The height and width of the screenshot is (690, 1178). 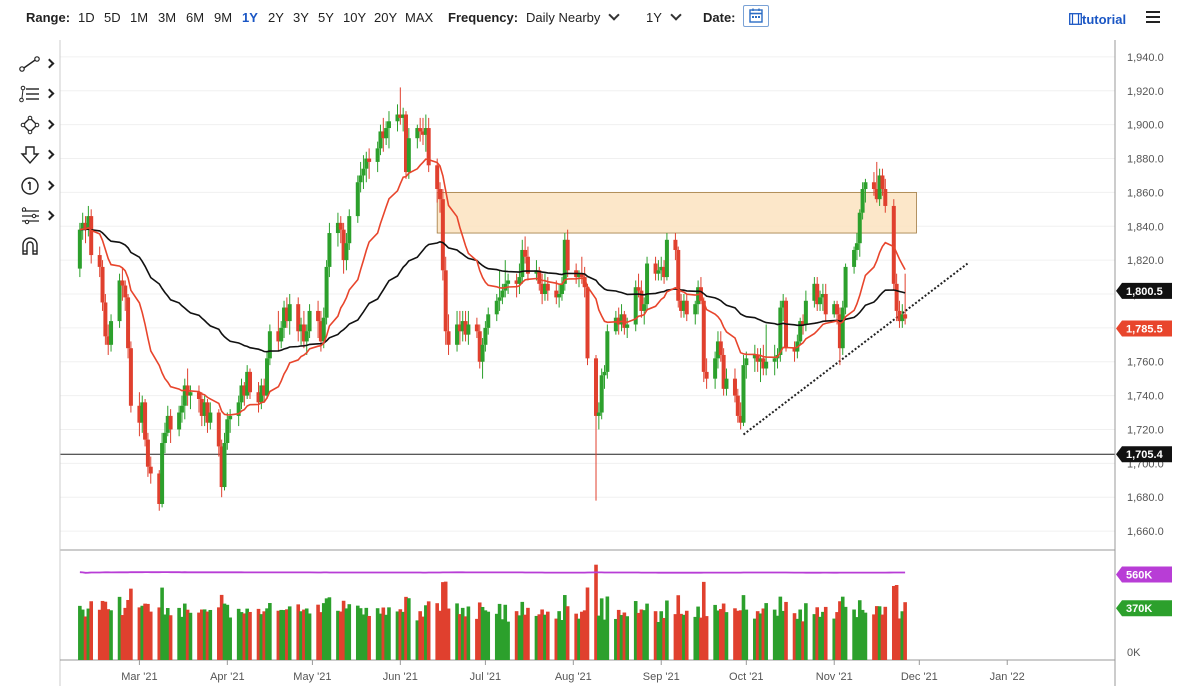 I want to click on price-tick-label: 1,820.0, so click(x=1145, y=261).